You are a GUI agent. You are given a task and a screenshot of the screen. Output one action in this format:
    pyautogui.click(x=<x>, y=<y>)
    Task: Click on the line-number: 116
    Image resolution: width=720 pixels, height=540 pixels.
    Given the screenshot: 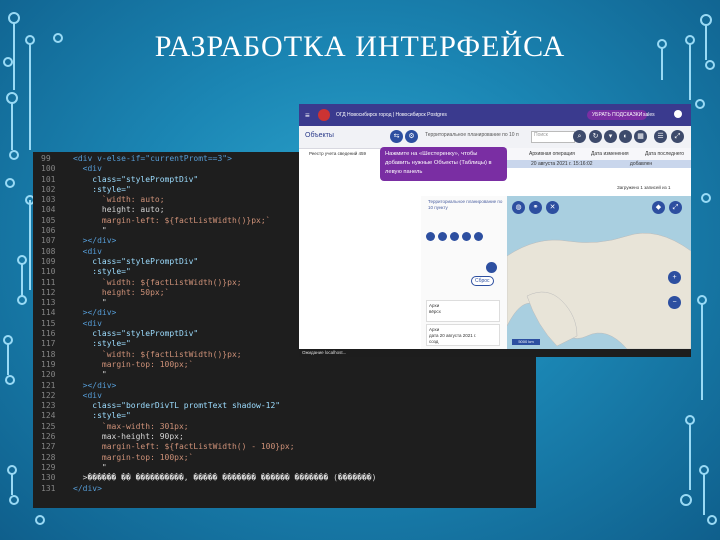 What is the action you would take?
    pyautogui.click(x=48, y=334)
    